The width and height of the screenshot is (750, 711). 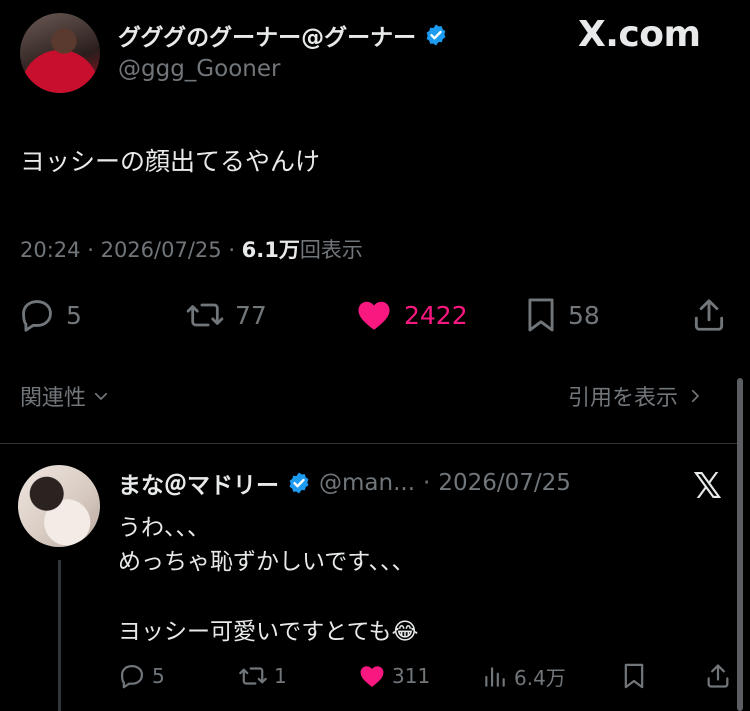 I want to click on reply-date: 2026/07/25, so click(x=504, y=483).